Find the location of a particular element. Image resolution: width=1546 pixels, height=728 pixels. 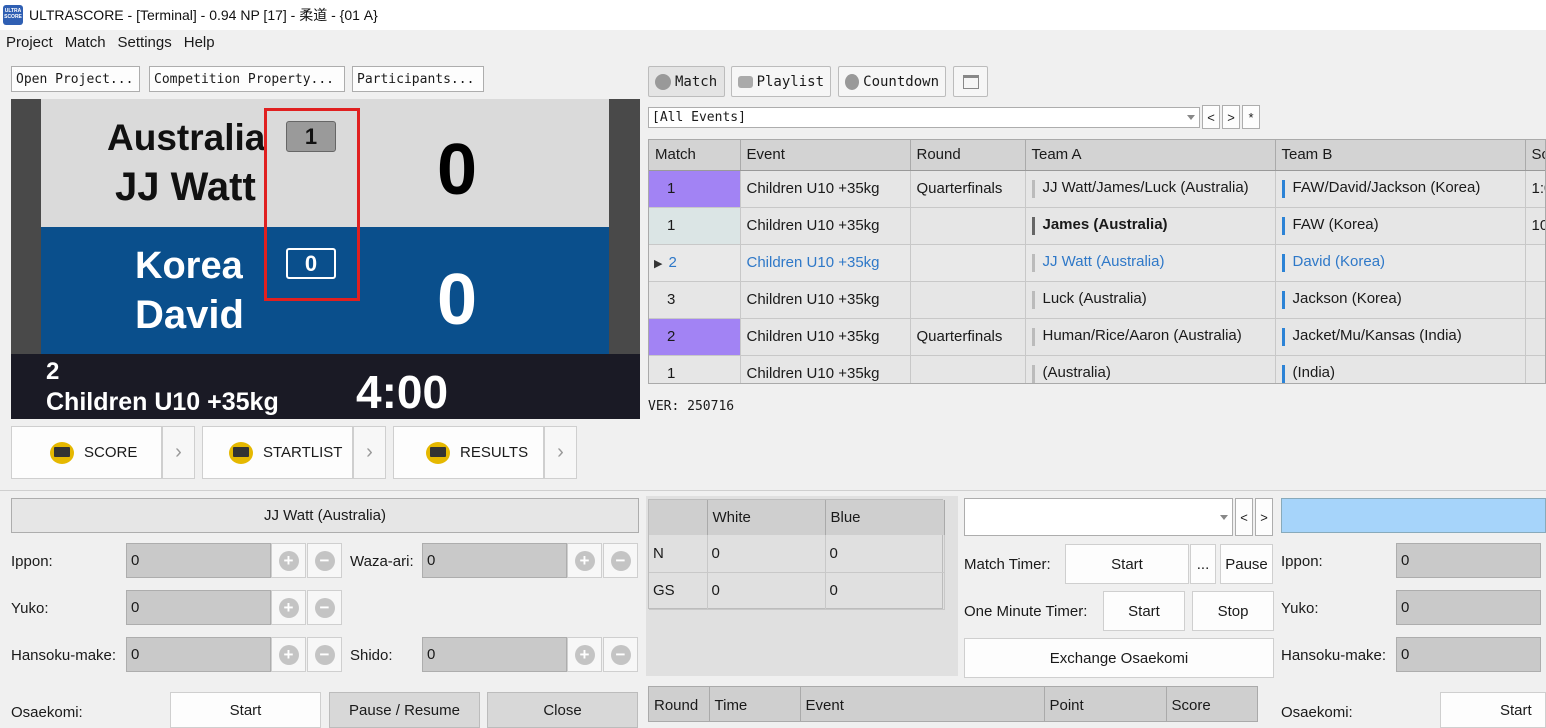

cell-round: Quarterfinals is located at coordinates (968, 337).